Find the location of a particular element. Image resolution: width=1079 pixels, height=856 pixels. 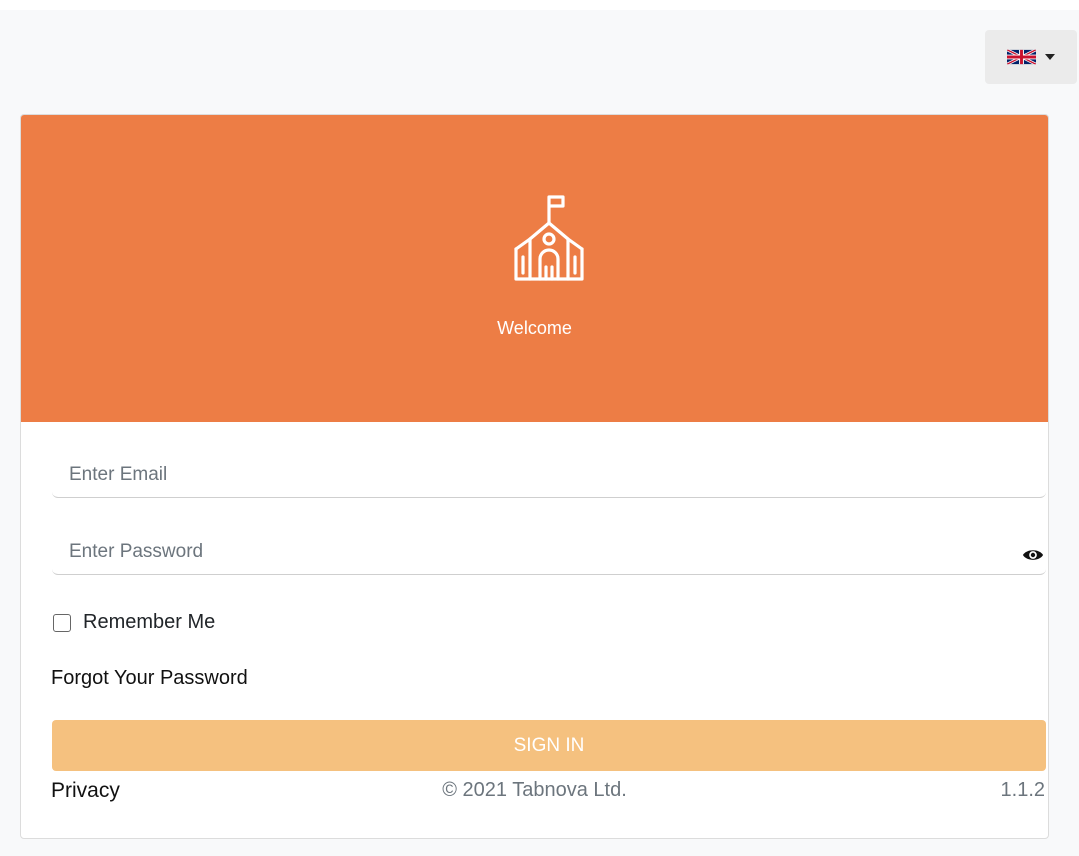

remember-me-label: Remember Me is located at coordinates (149, 622).